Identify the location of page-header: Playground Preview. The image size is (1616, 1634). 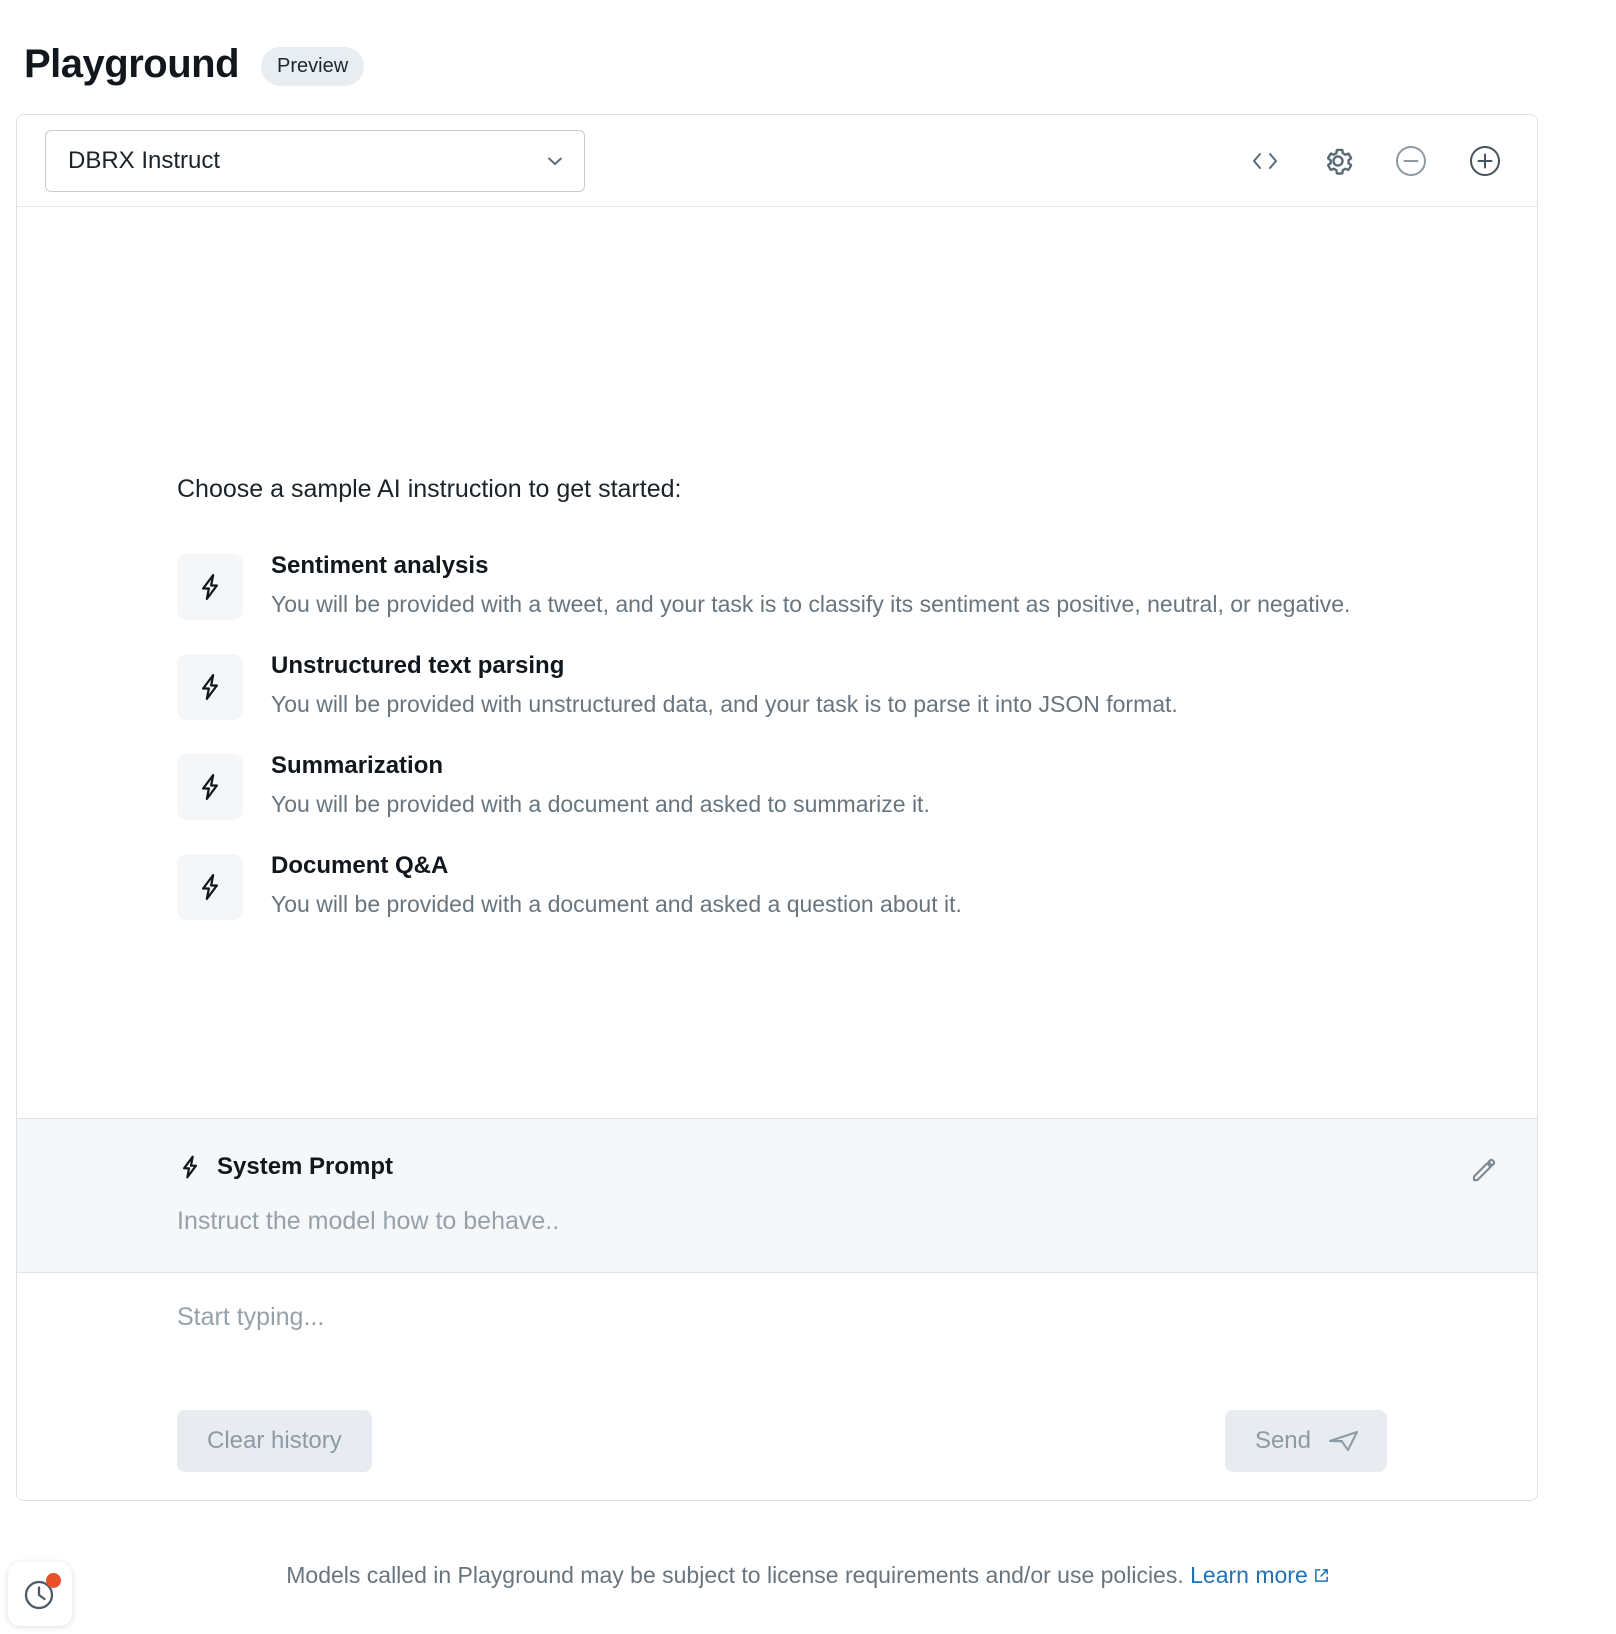
(808, 48).